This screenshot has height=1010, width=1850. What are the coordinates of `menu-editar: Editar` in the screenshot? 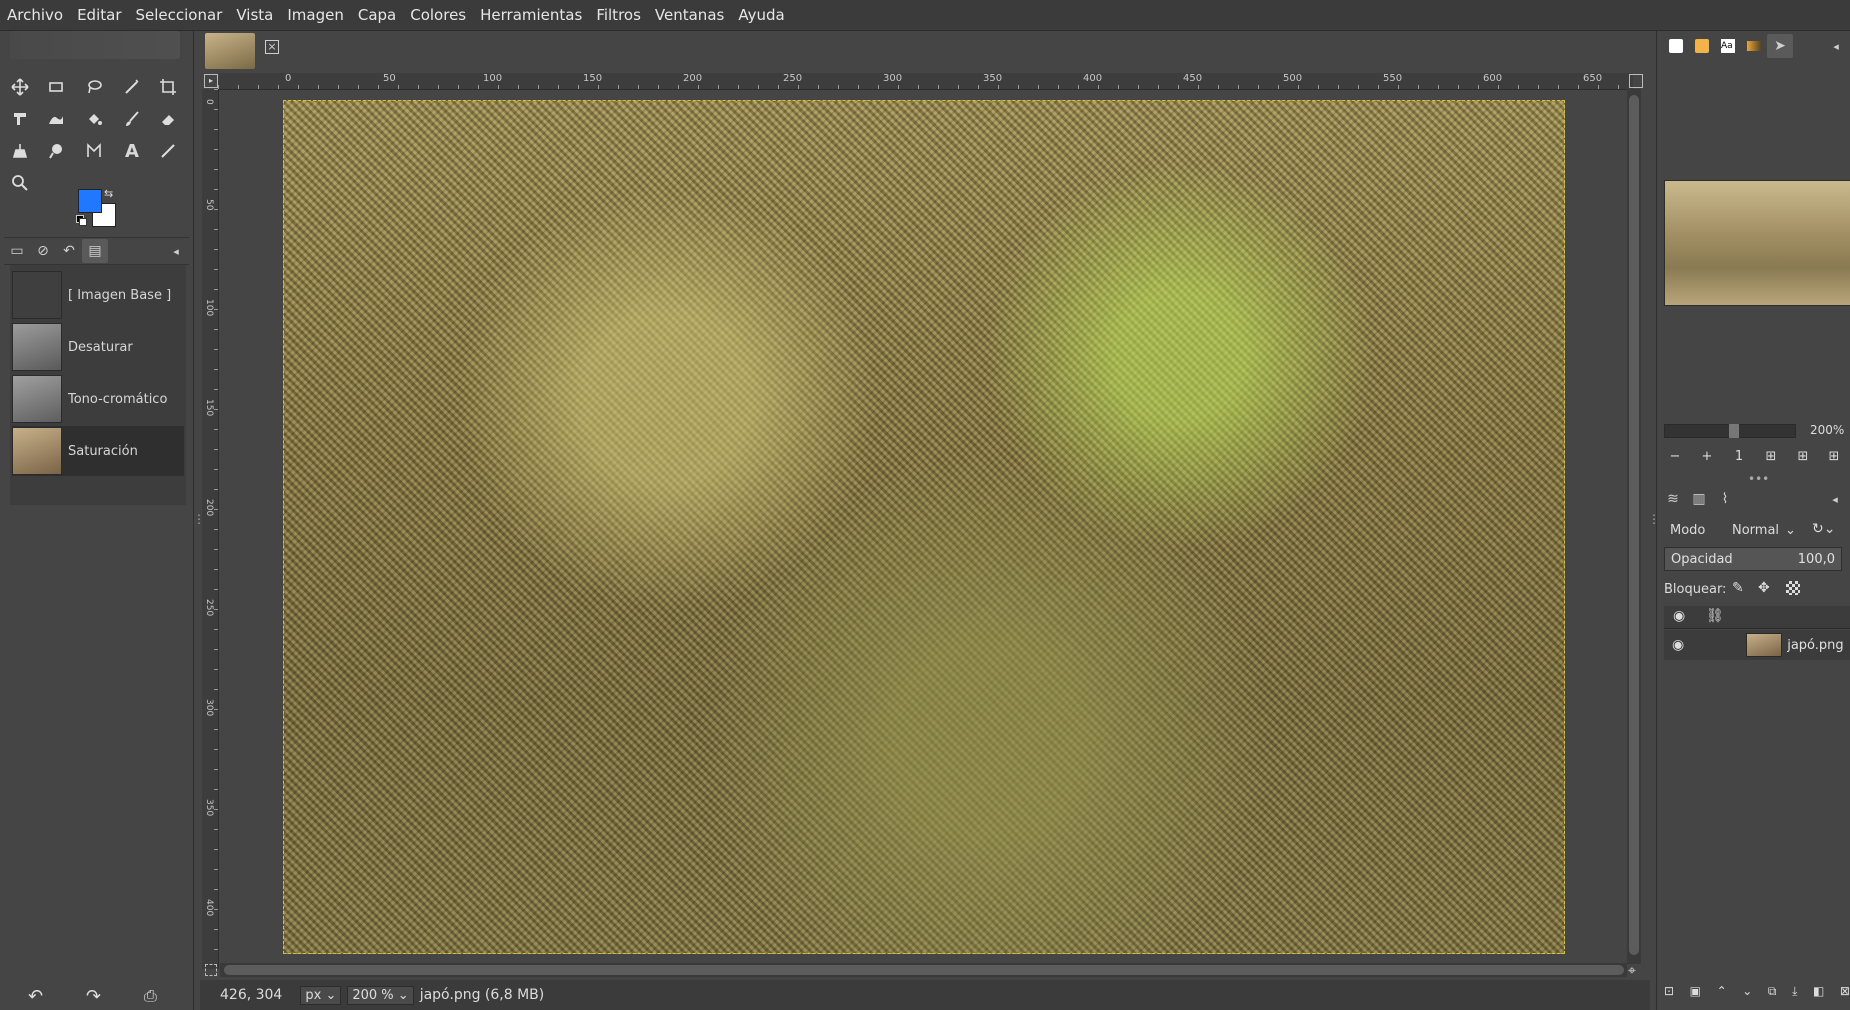 It's located at (99, 15).